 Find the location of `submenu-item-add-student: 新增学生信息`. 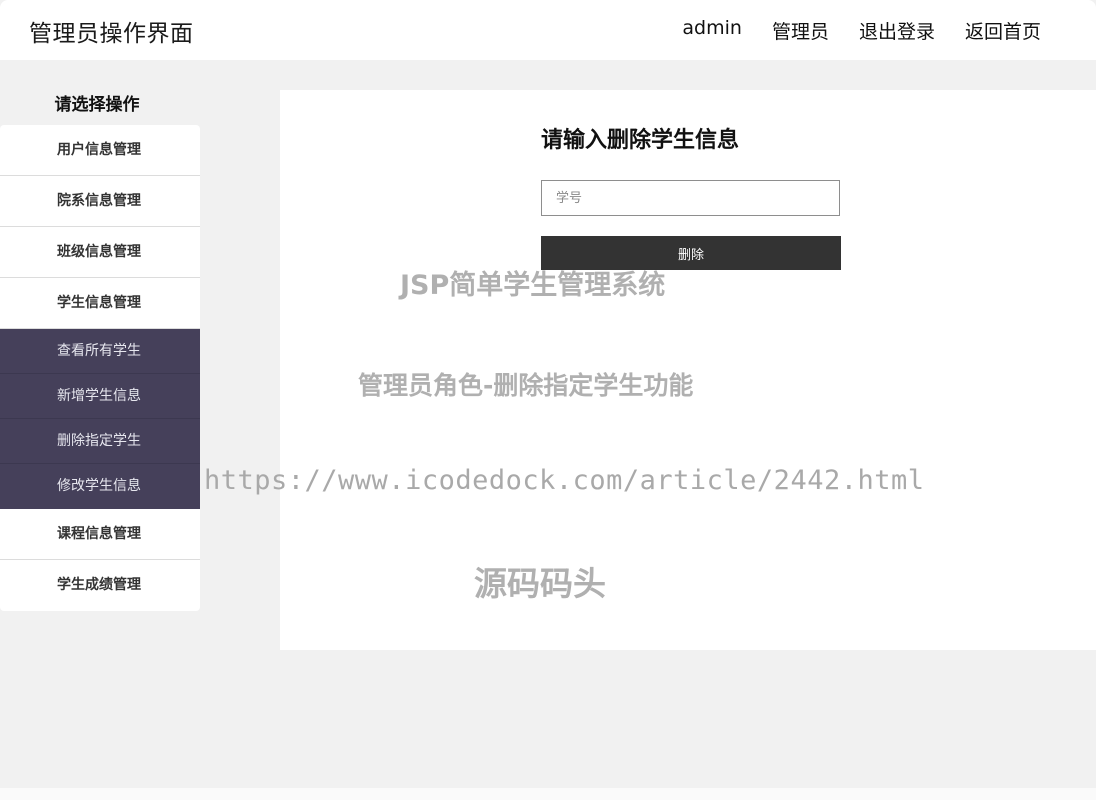

submenu-item-add-student: 新增学生信息 is located at coordinates (100, 396).